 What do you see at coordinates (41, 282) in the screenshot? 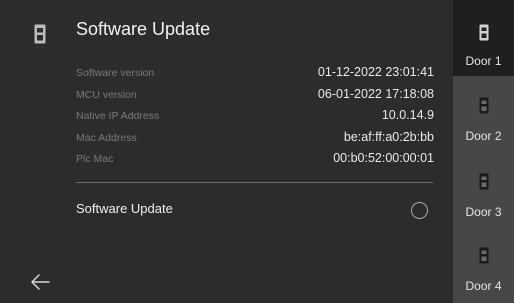
I see `back-arrow-icon` at bounding box center [41, 282].